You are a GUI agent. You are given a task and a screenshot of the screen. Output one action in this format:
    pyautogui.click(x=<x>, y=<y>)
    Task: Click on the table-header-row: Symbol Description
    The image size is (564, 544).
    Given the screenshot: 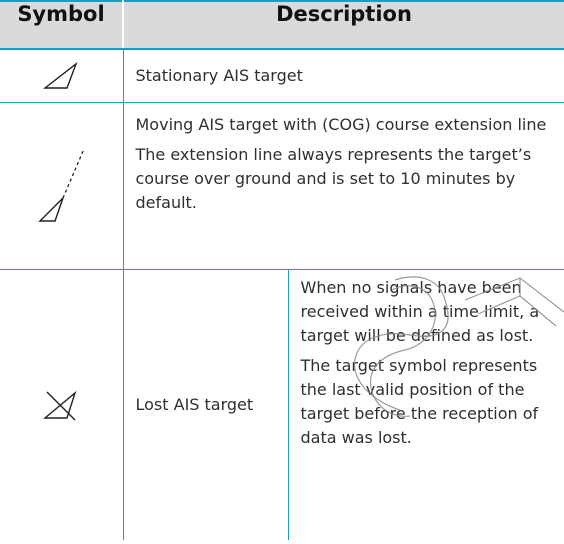 What is the action you would take?
    pyautogui.click(x=282, y=25)
    